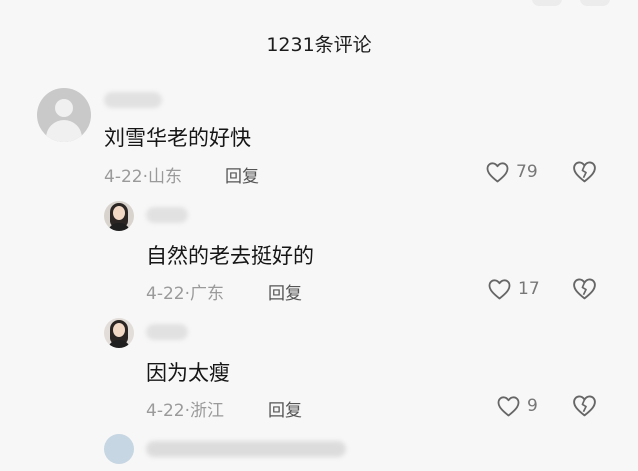 The image size is (638, 471). Describe the element at coordinates (188, 373) in the screenshot. I see `comment-text: 因为太瘦` at that location.